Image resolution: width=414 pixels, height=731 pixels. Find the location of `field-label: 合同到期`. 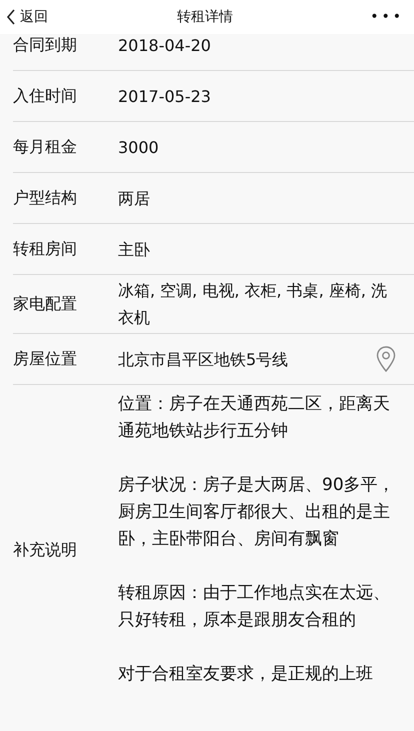

field-label: 合同到期 is located at coordinates (45, 45).